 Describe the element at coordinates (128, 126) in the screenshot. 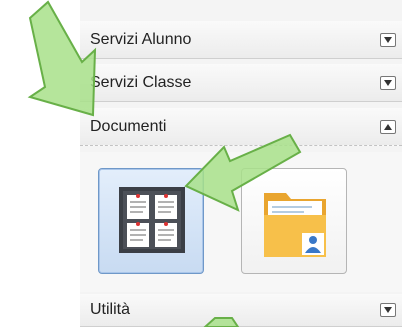

I see `accordion-label: Documenti` at that location.